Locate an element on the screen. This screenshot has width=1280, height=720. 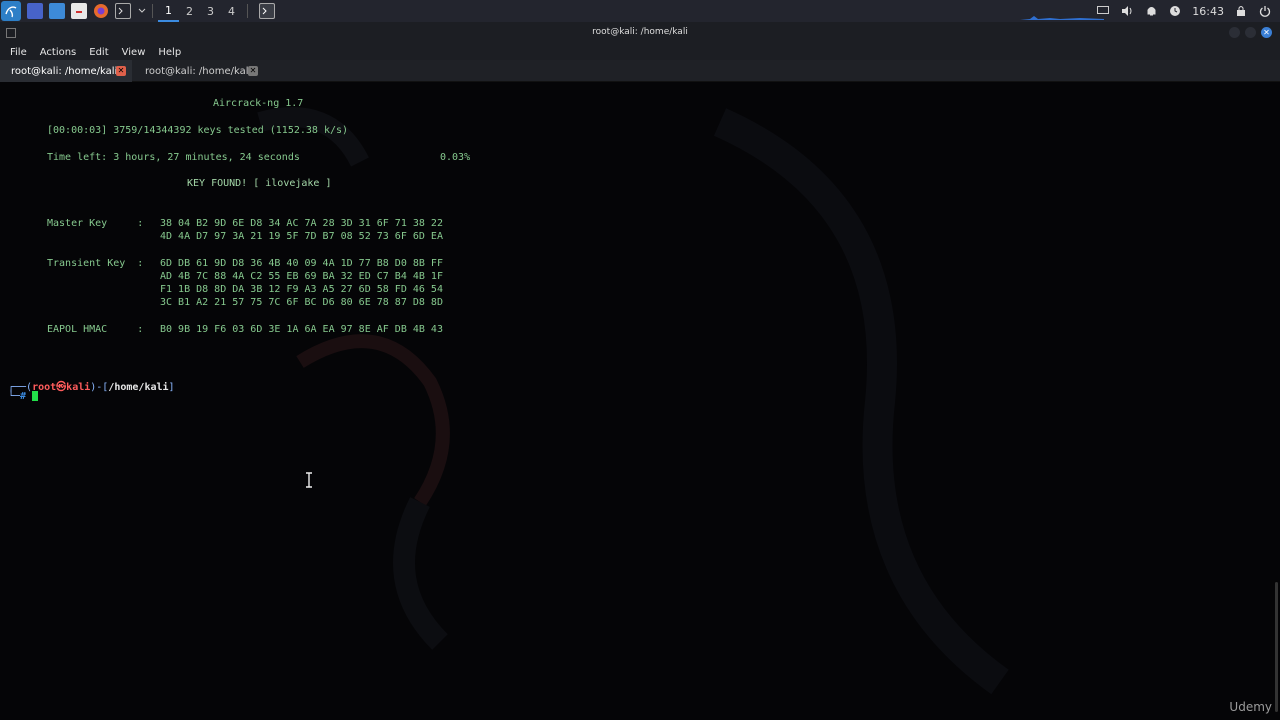
notification-bell-icon is located at coordinates (1151, 11).